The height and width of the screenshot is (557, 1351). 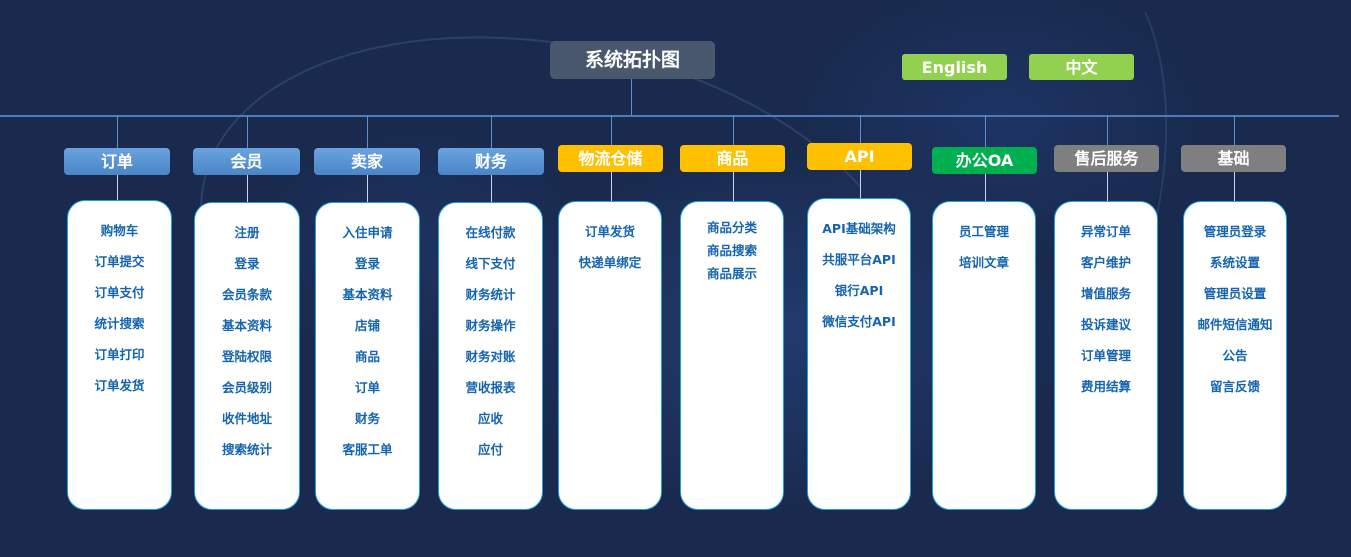 I want to click on module-item: 入住申请, so click(x=367, y=232).